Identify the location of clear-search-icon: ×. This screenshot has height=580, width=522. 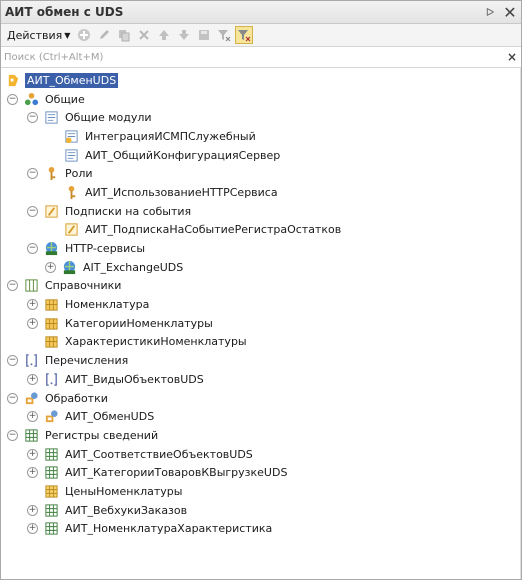
(512, 57).